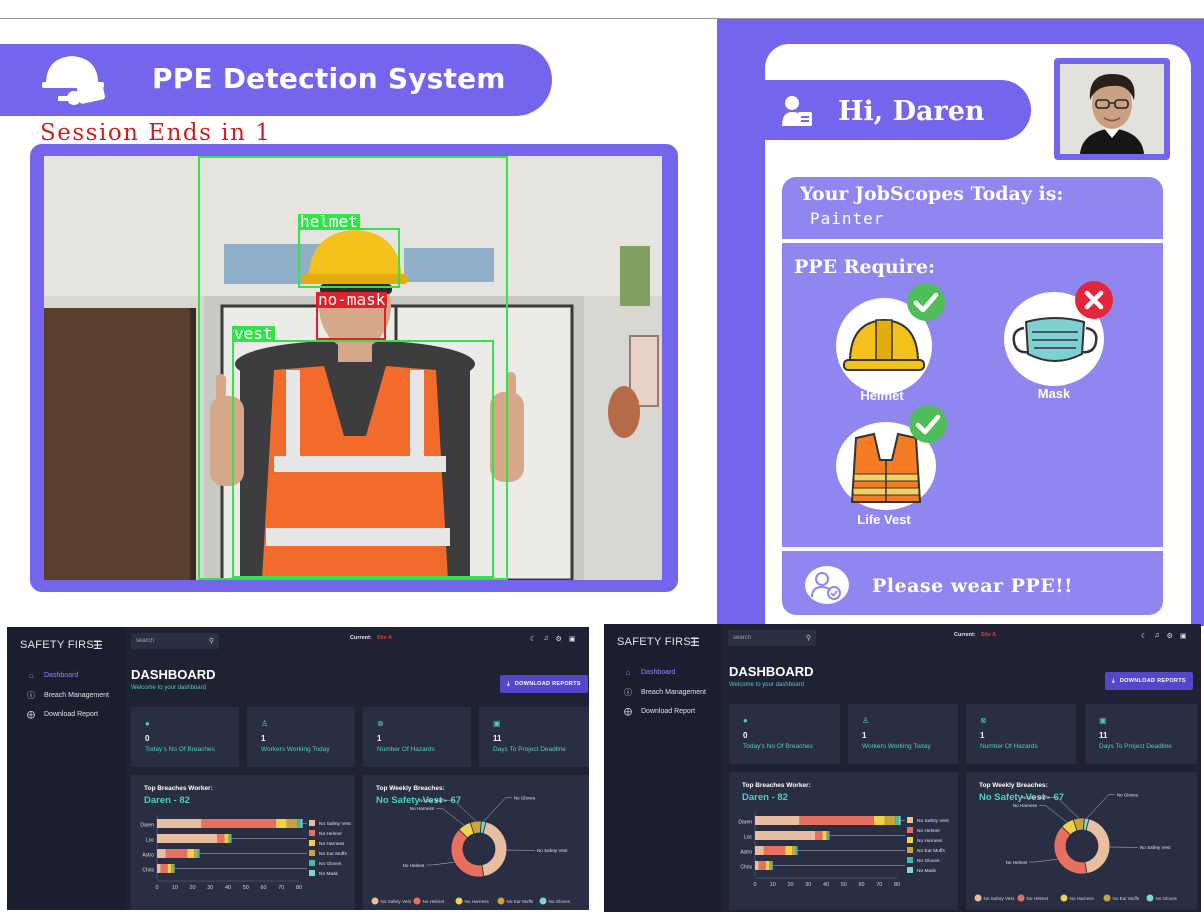 The height and width of the screenshot is (914, 1204). Describe the element at coordinates (896, 746) in the screenshot. I see `stat-label: Workers Working Today` at that location.